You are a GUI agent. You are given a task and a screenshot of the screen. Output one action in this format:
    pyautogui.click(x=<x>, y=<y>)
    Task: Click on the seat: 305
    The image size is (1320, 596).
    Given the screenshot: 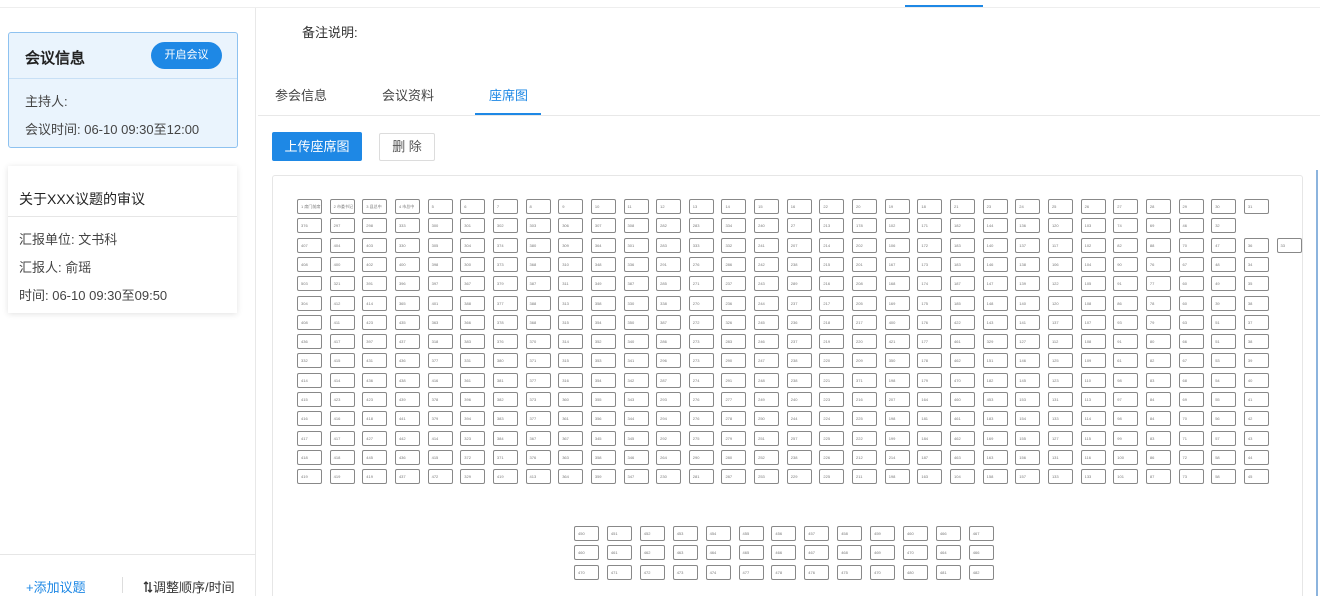 What is the action you would take?
    pyautogui.click(x=440, y=245)
    